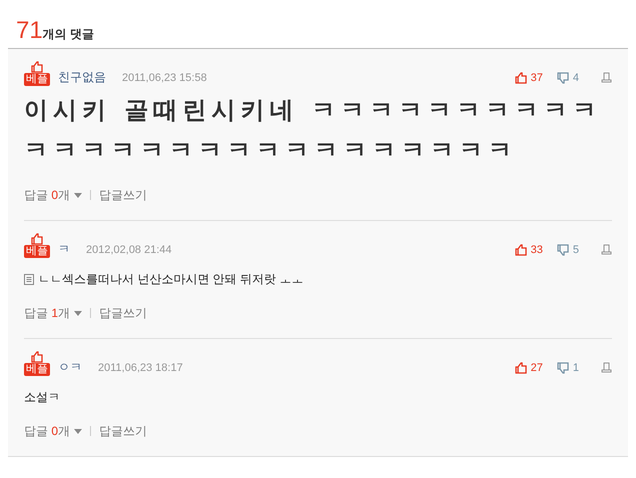  What do you see at coordinates (29, 31) in the screenshot?
I see `comment-count: 71` at bounding box center [29, 31].